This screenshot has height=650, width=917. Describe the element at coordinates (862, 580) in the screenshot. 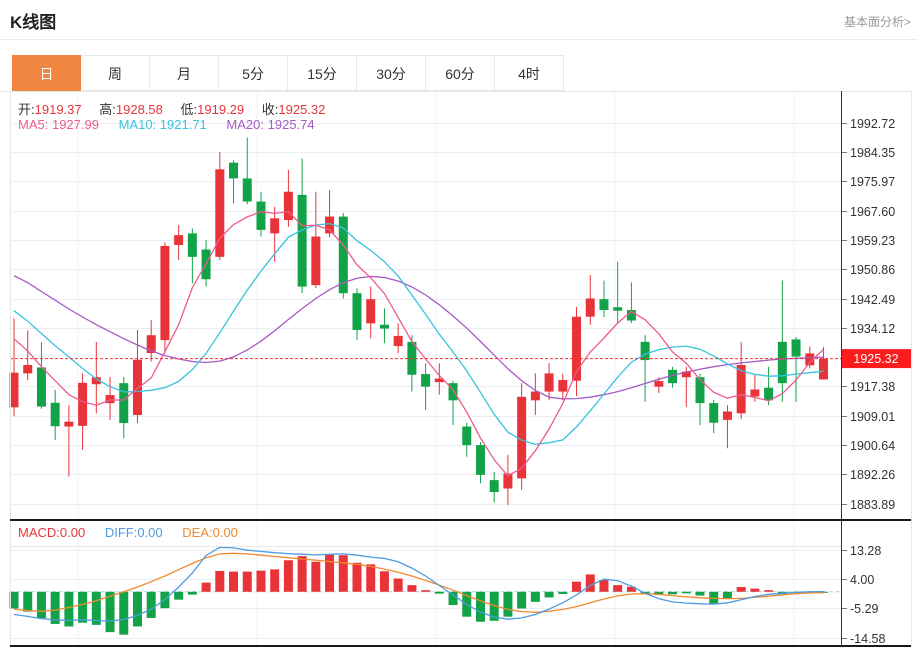

I see `macd-axis-label: 4.00` at that location.